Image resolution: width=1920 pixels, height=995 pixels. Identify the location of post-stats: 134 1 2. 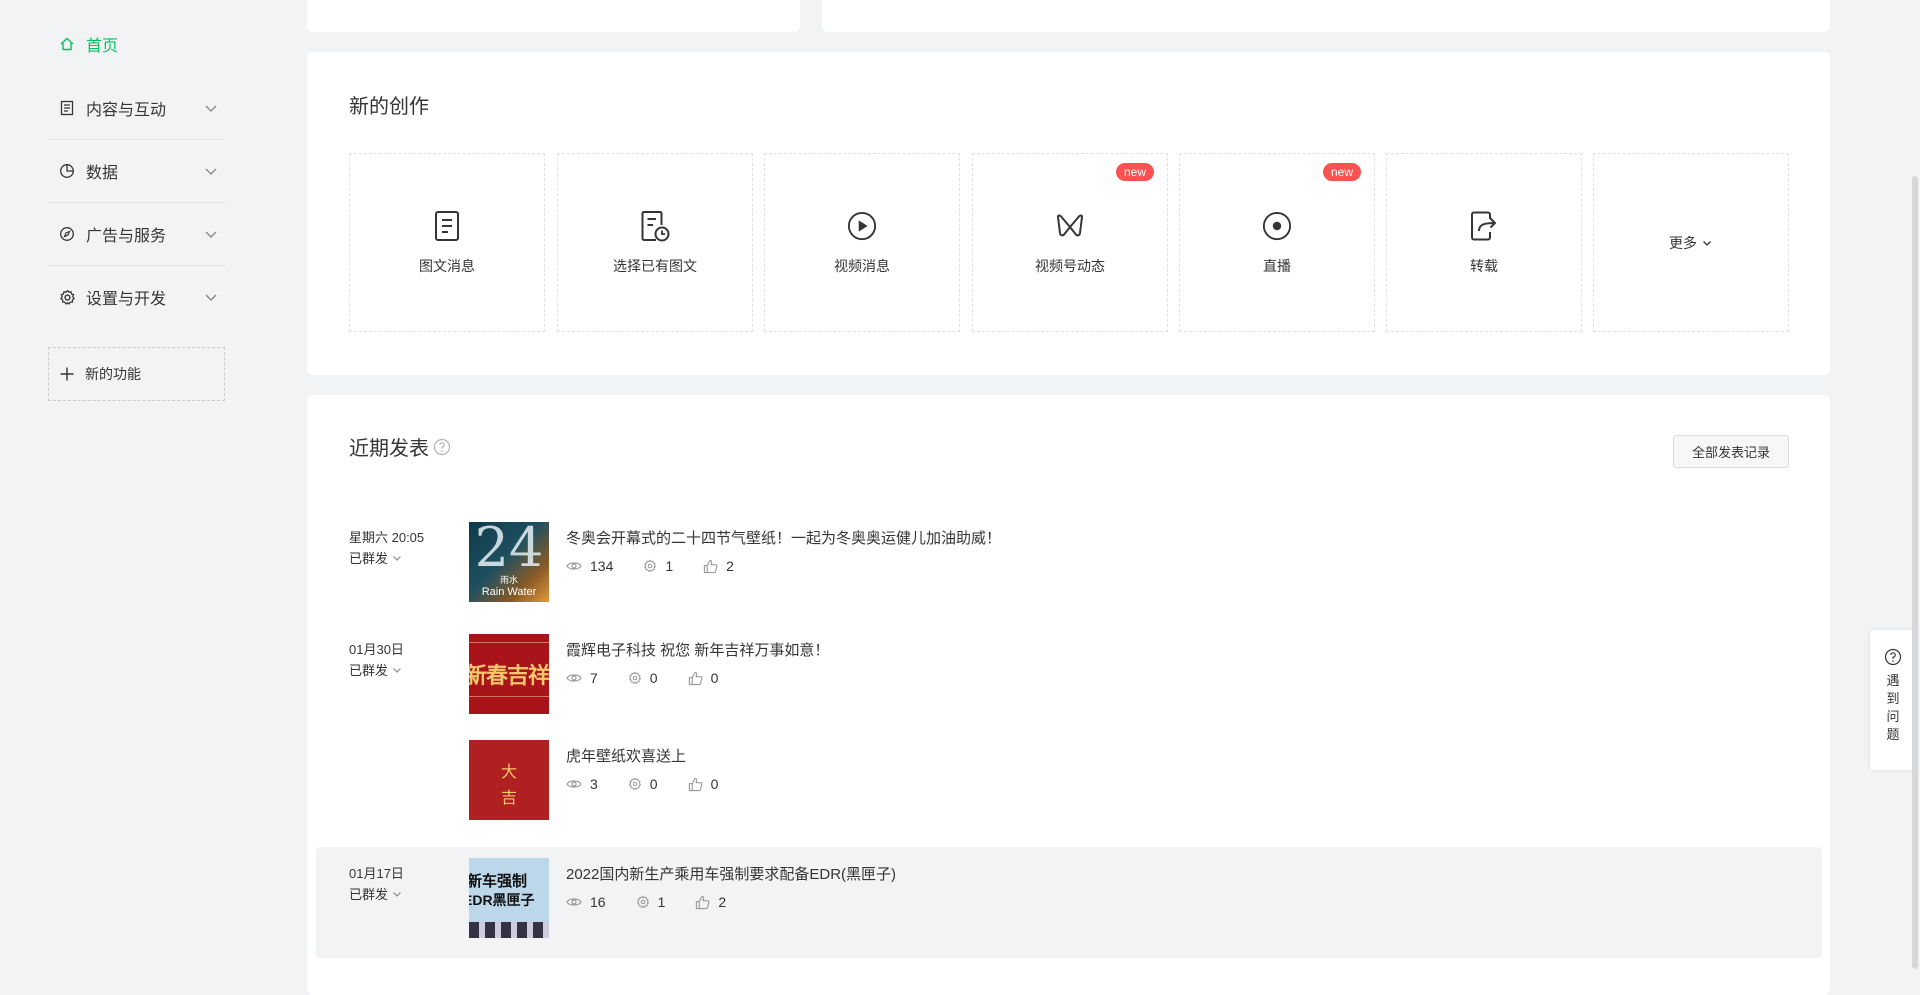
(665, 566).